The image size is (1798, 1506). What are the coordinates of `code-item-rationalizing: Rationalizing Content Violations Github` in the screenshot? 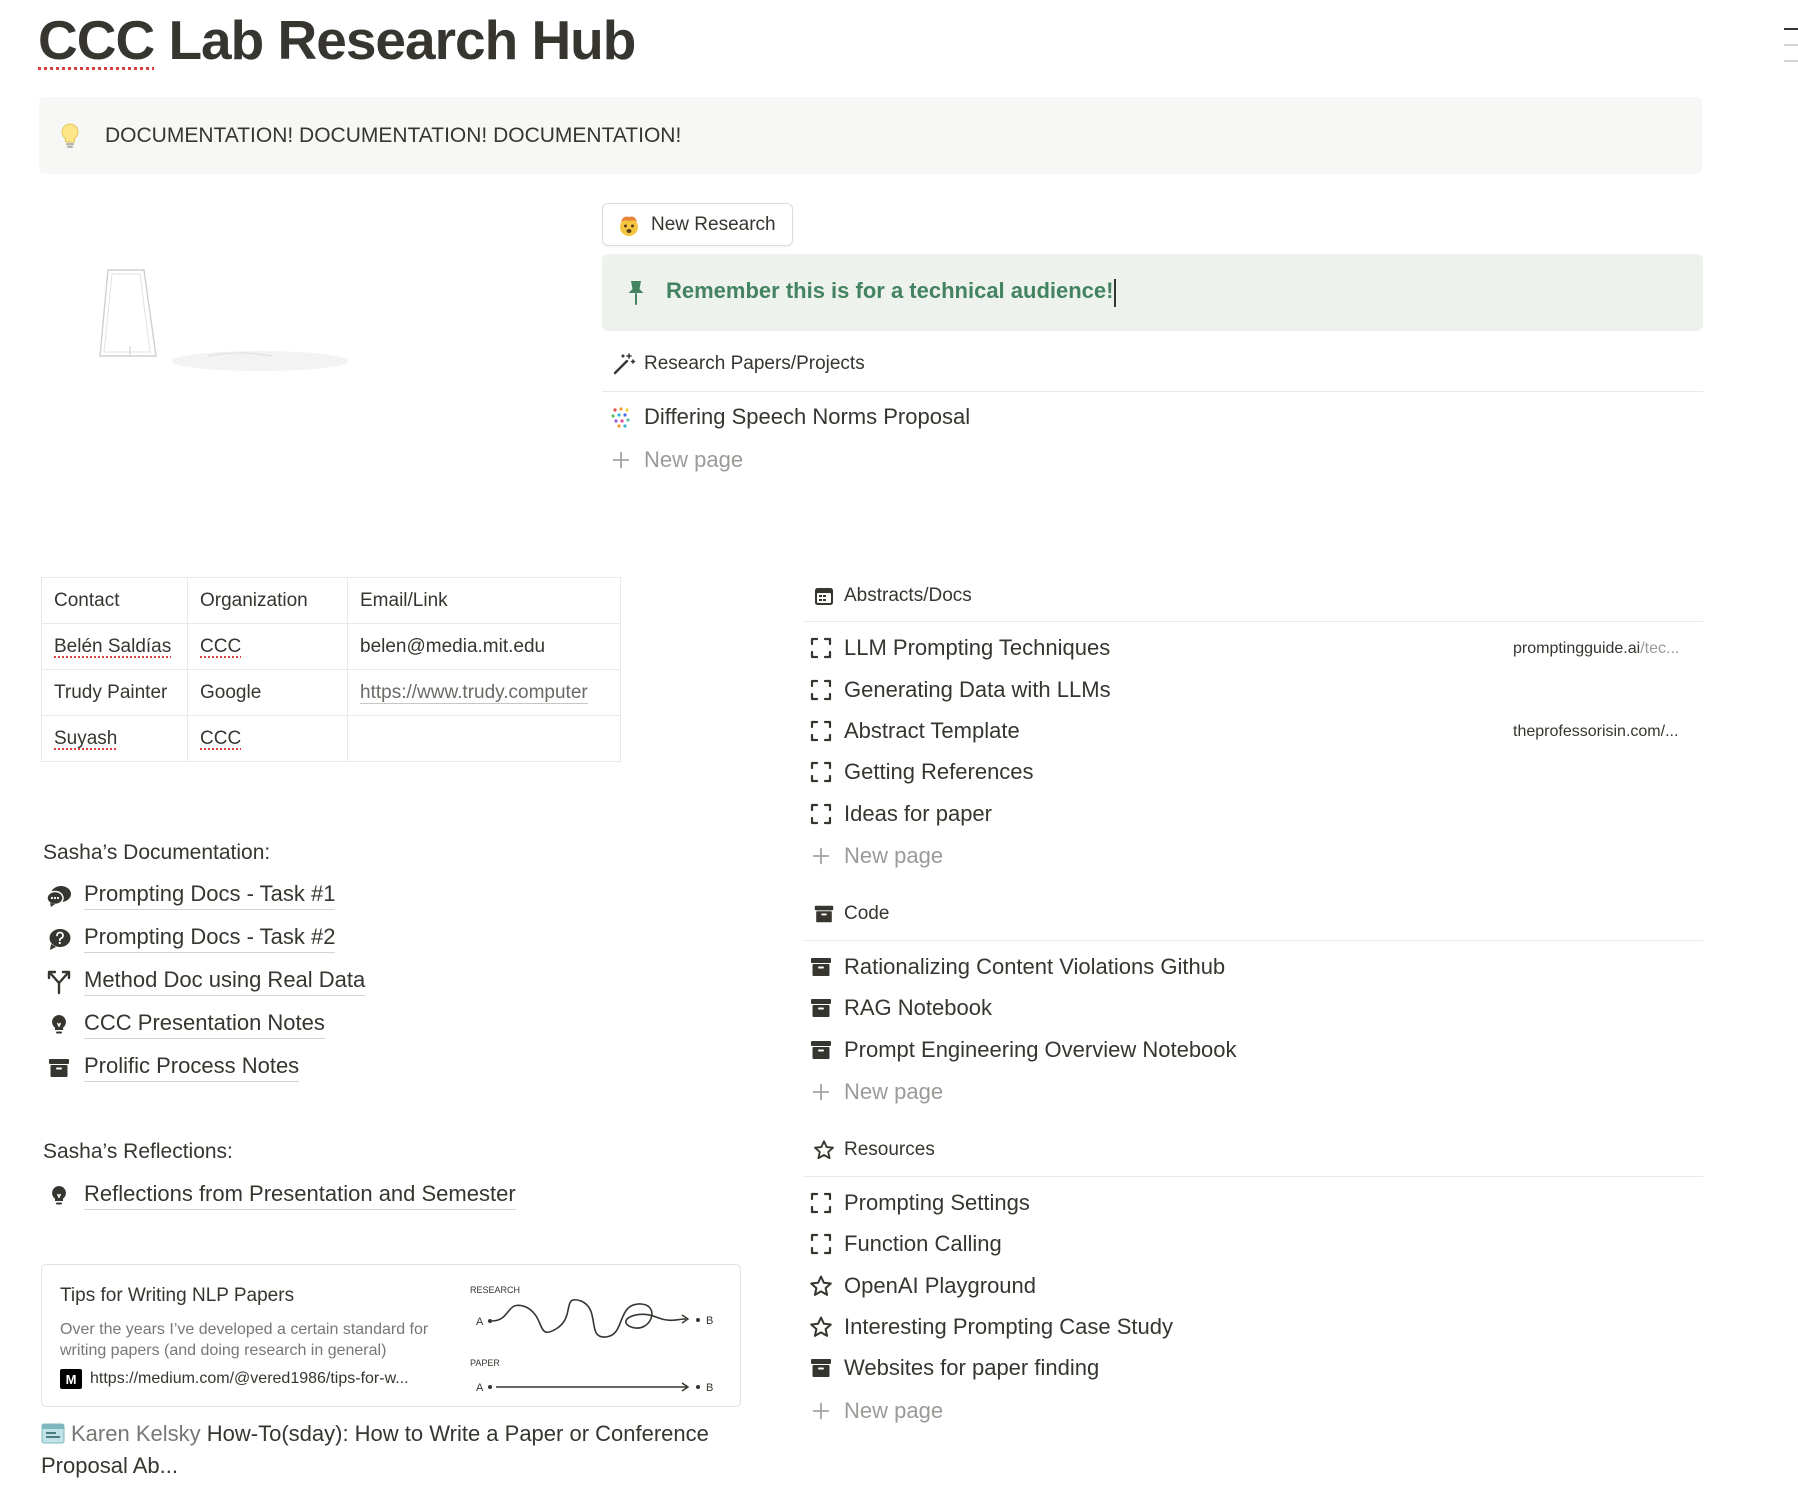 It's located at (1016, 967).